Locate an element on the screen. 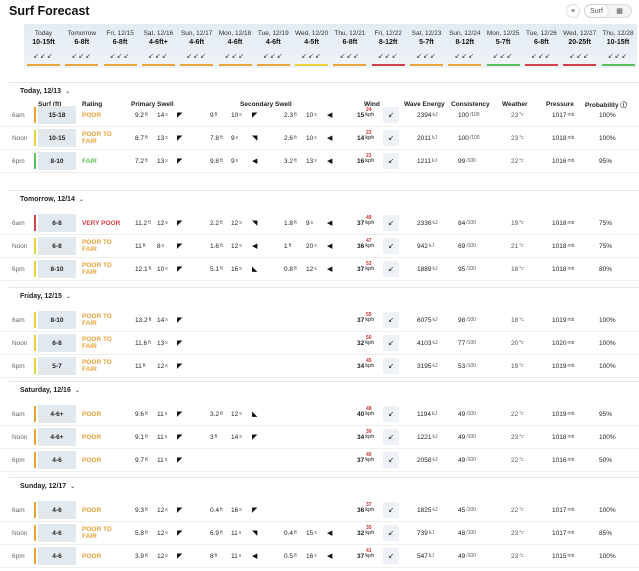  view-segment: Surf ▦ is located at coordinates (608, 11).